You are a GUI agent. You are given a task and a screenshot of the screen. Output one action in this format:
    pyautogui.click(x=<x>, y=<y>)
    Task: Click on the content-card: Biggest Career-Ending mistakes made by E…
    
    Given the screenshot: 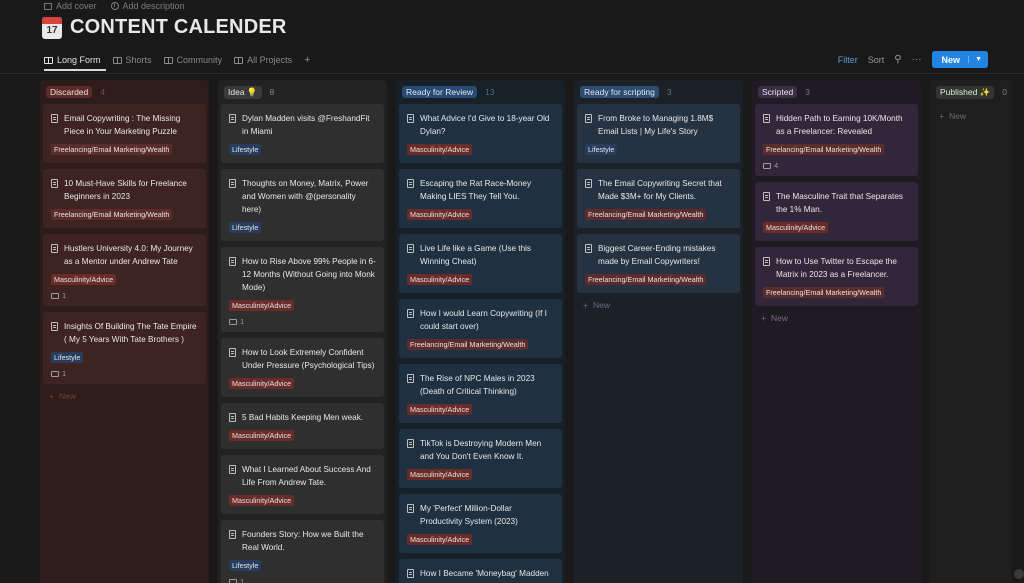 What is the action you would take?
    pyautogui.click(x=658, y=263)
    